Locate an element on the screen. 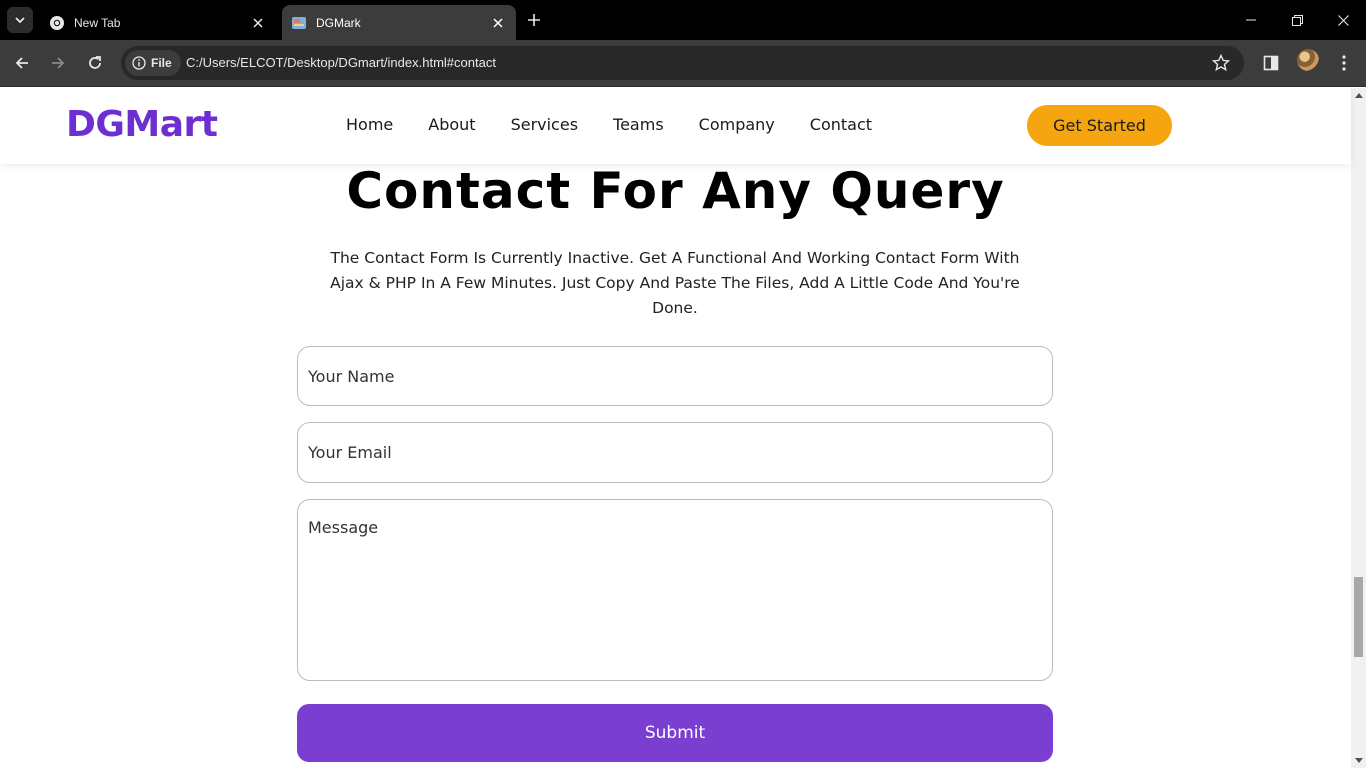 The width and height of the screenshot is (1366, 768). info-icon is located at coordinates (139, 63).